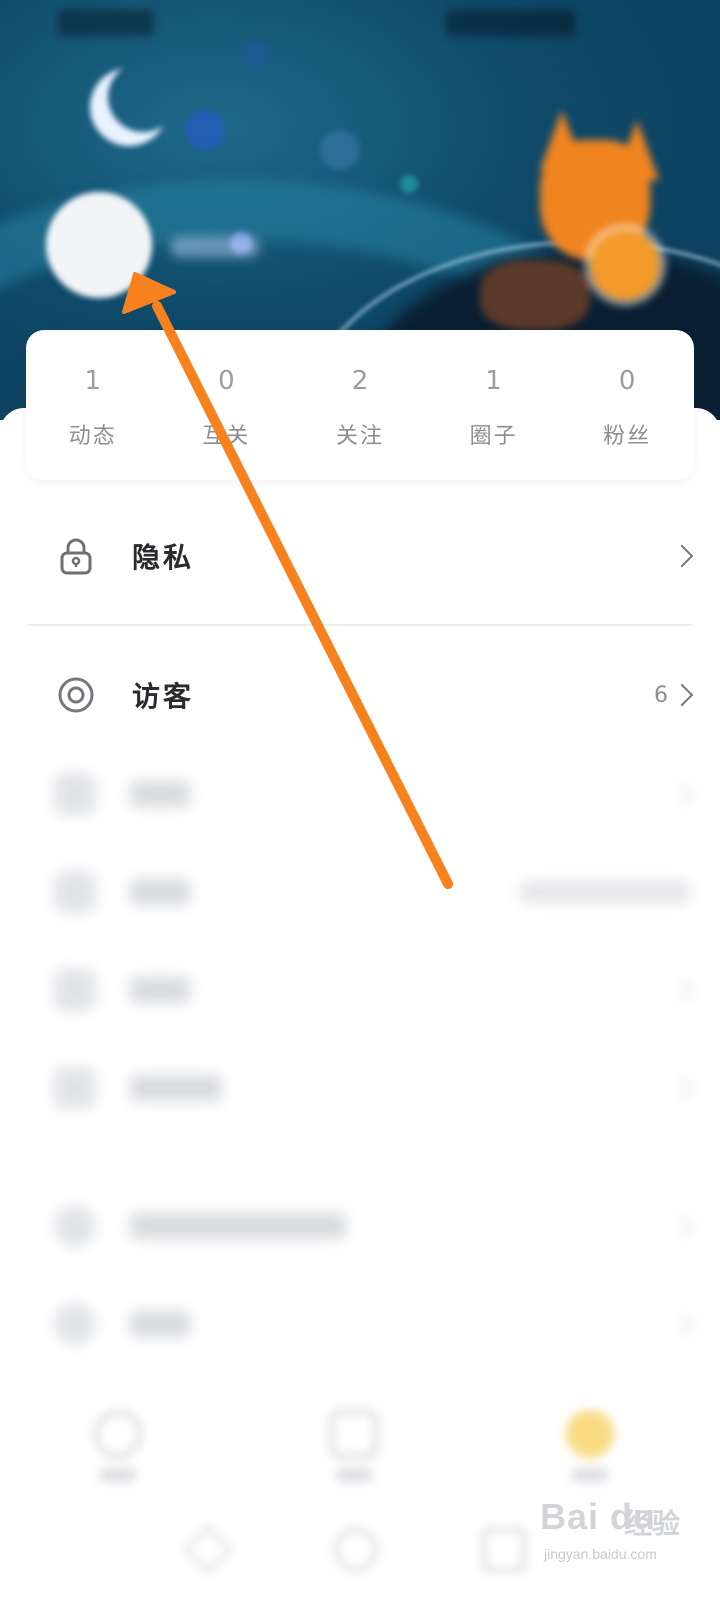 Image resolution: width=720 pixels, height=1600 pixels. Describe the element at coordinates (208, 1550) in the screenshot. I see `back-icon` at that location.